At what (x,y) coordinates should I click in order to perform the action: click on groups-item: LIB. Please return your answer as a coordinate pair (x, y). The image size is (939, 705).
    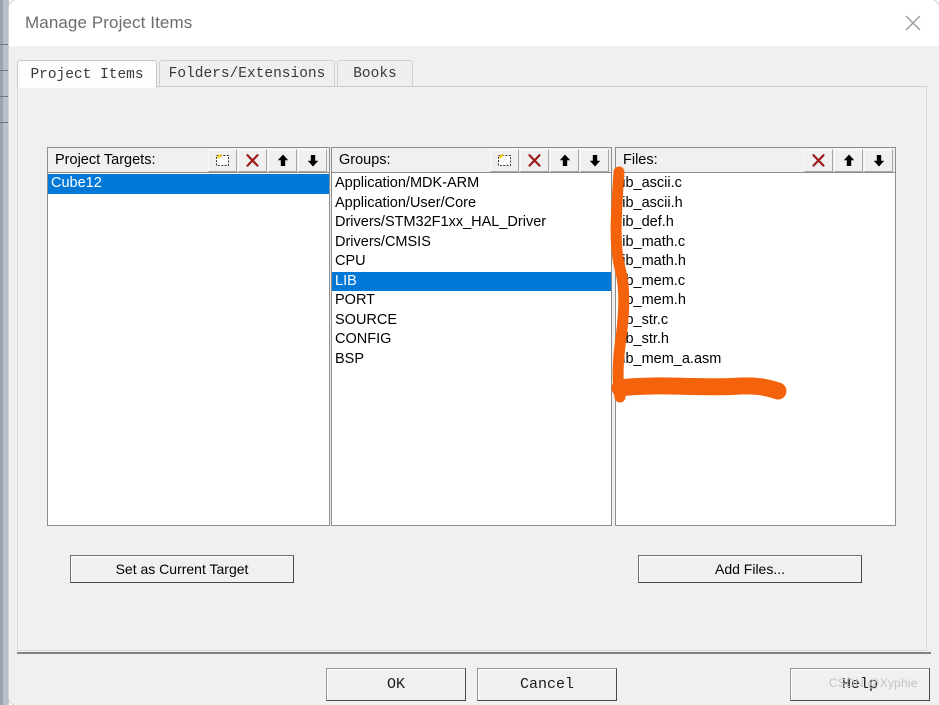
    Looking at the image, I should click on (471, 281).